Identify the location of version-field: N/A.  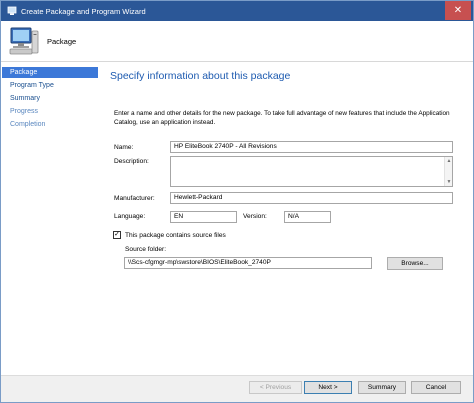
(307, 217).